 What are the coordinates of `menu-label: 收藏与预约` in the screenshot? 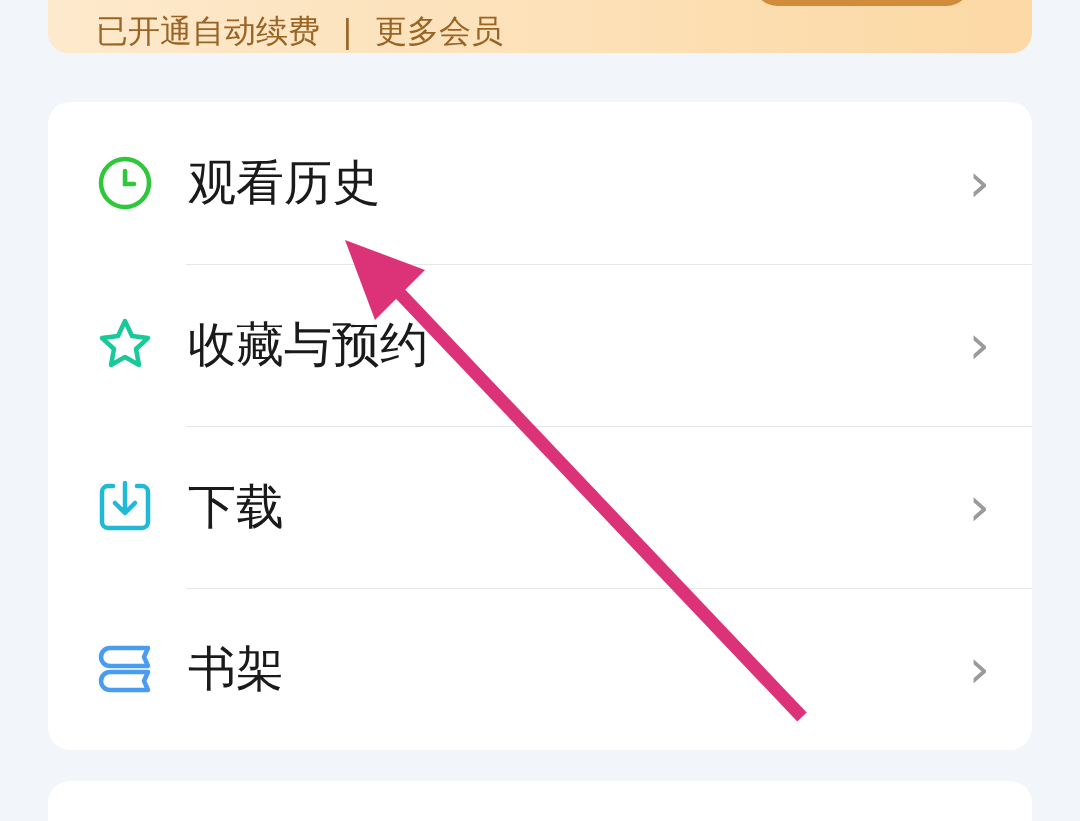 It's located at (308, 344).